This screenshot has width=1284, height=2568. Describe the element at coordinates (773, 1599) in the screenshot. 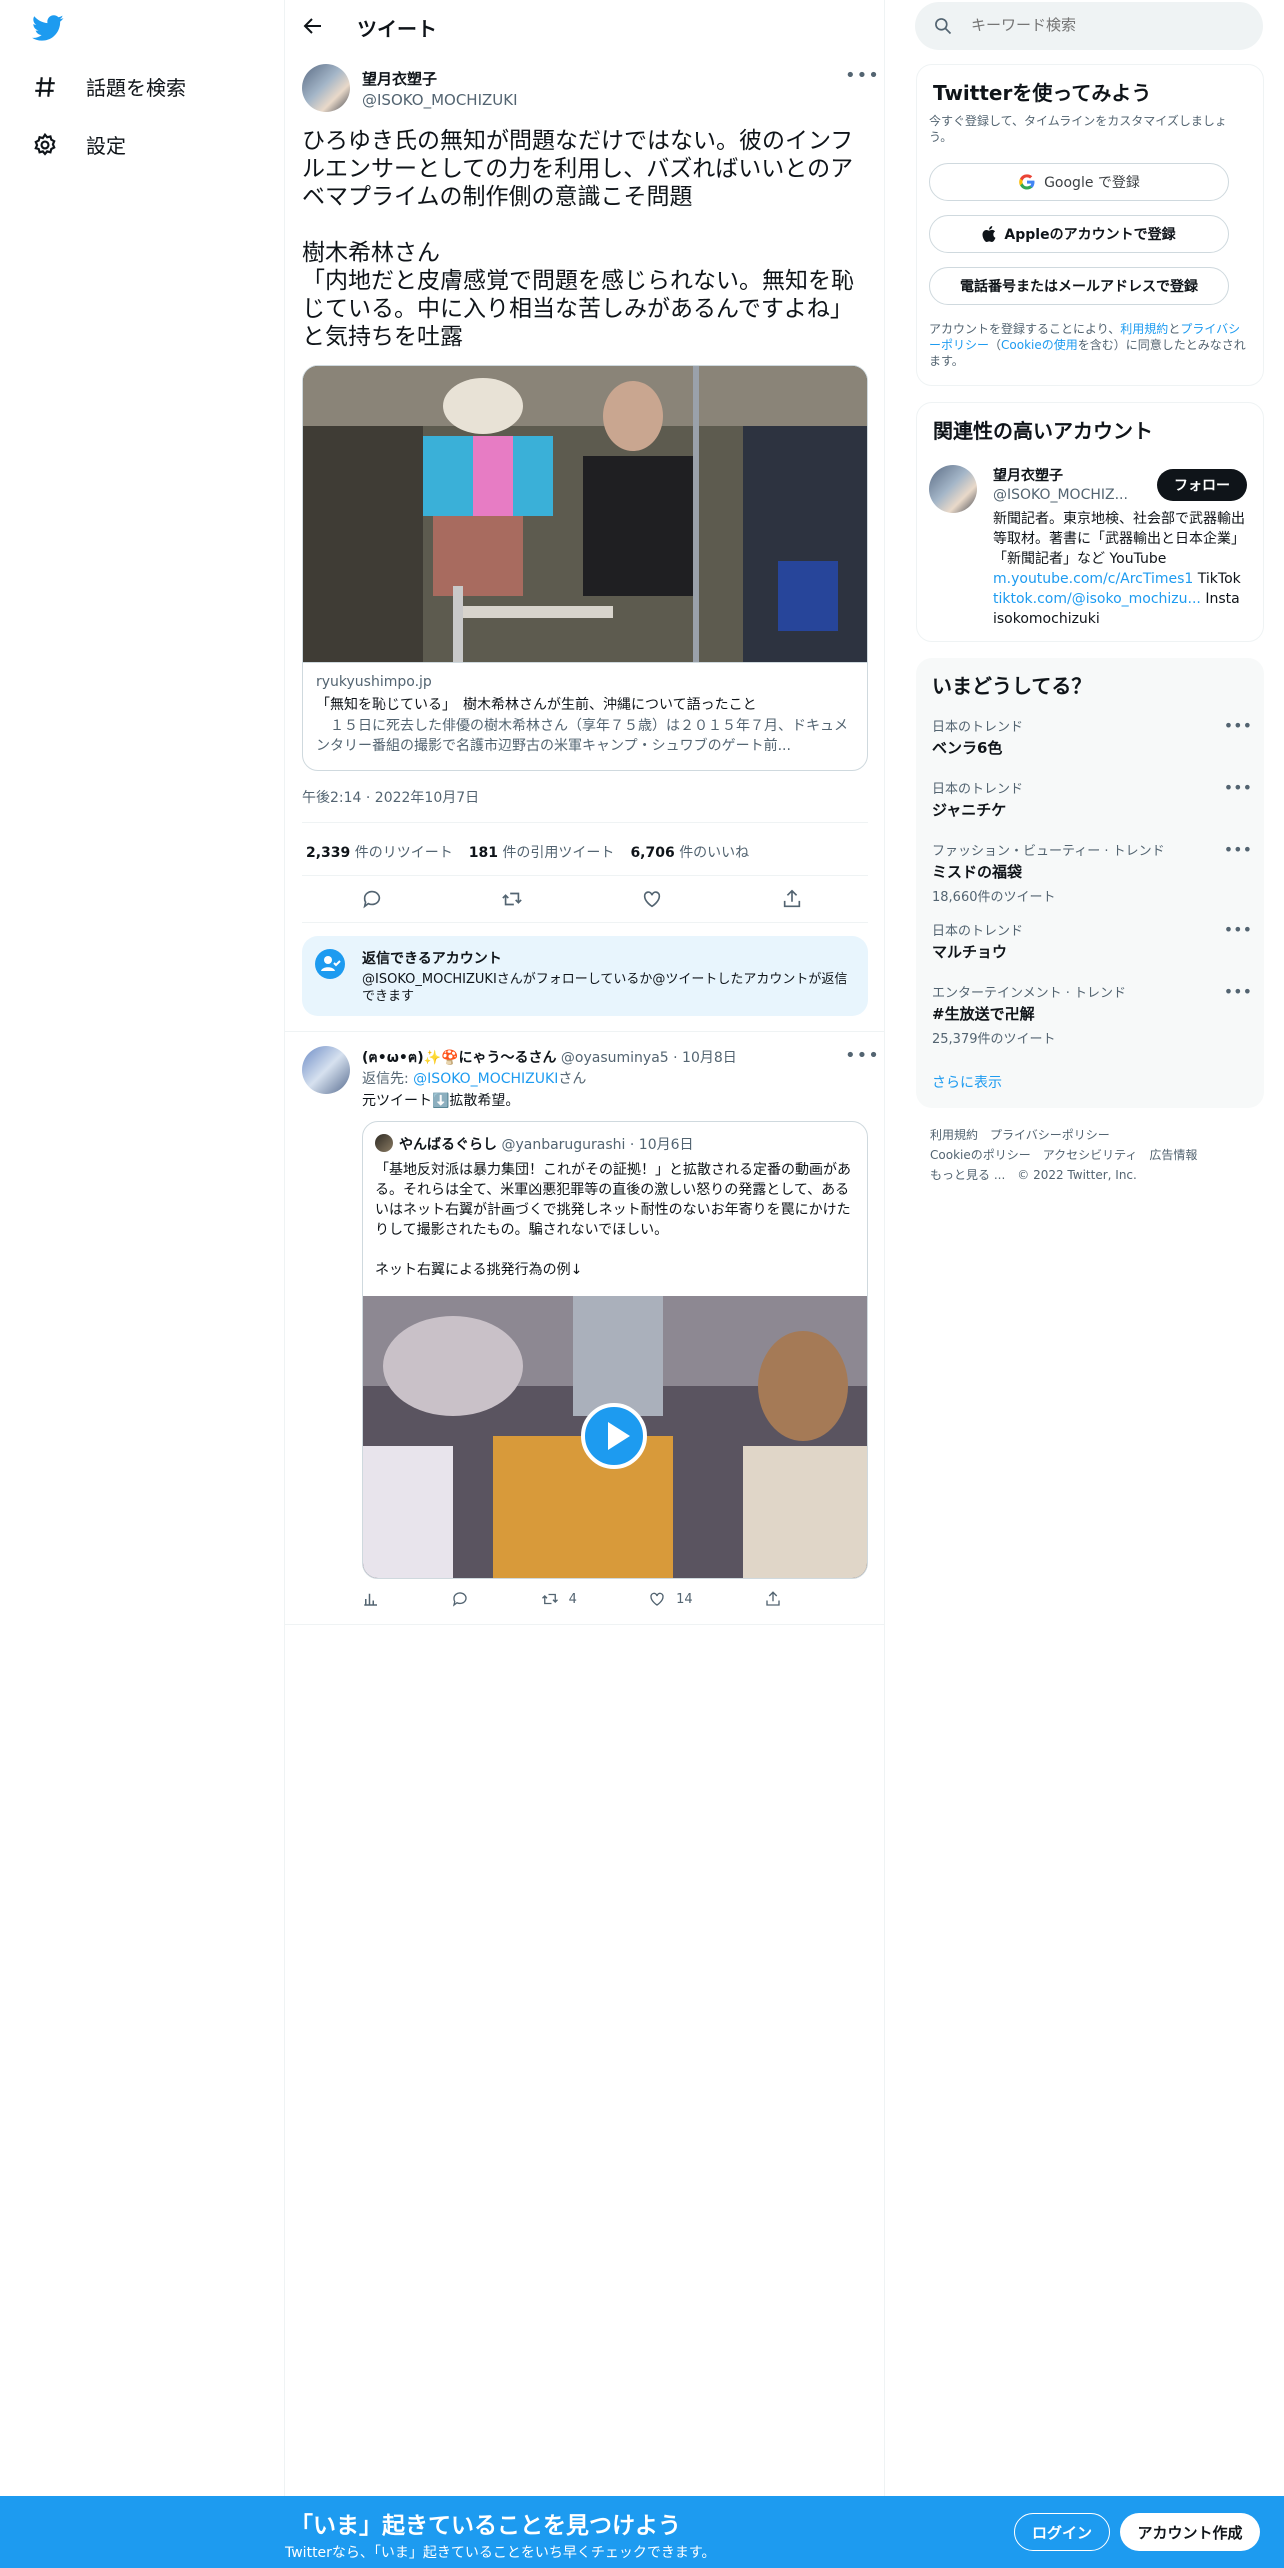

I see `share-button` at that location.